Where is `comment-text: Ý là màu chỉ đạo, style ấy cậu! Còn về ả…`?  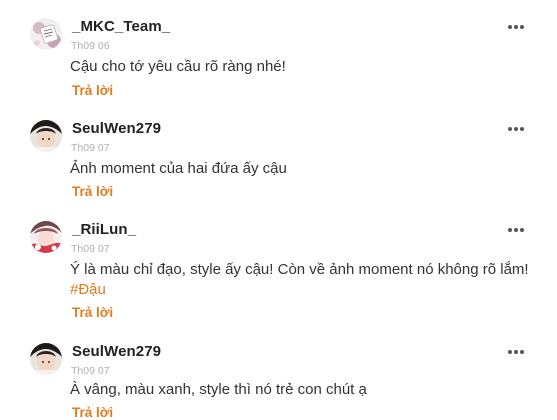
comment-text: Ý là màu chỉ đạo, style ấy cậu! Còn về ả… is located at coordinates (299, 269).